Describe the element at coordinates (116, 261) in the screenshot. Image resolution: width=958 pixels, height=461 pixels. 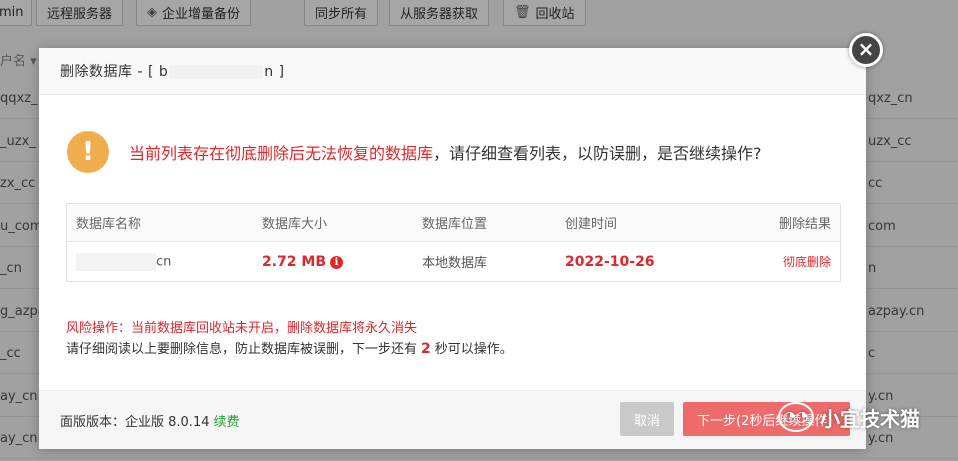
I see `redacted-db-name` at that location.